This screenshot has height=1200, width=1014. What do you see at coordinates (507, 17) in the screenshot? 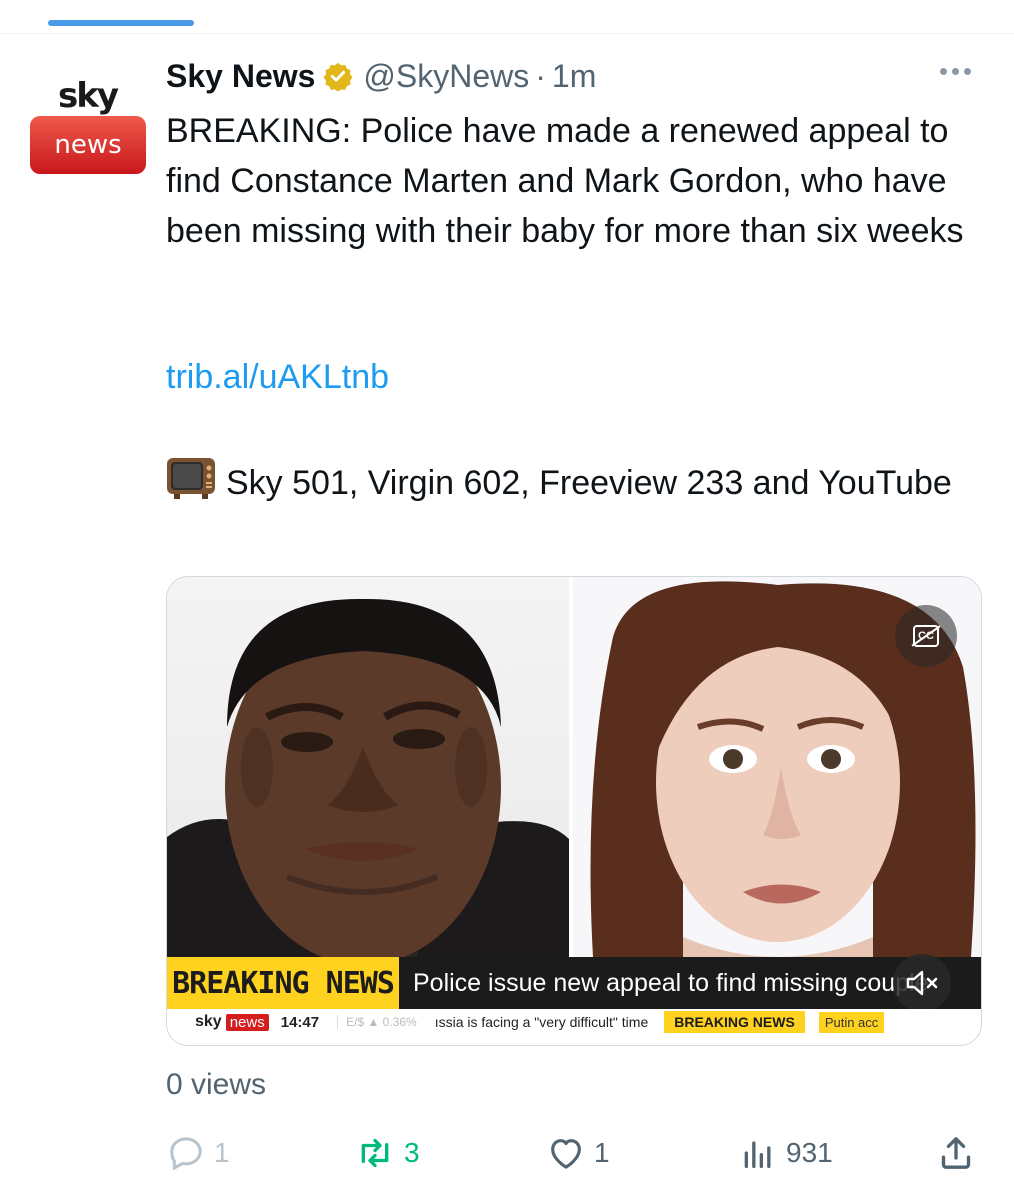
I see `top-strip` at bounding box center [507, 17].